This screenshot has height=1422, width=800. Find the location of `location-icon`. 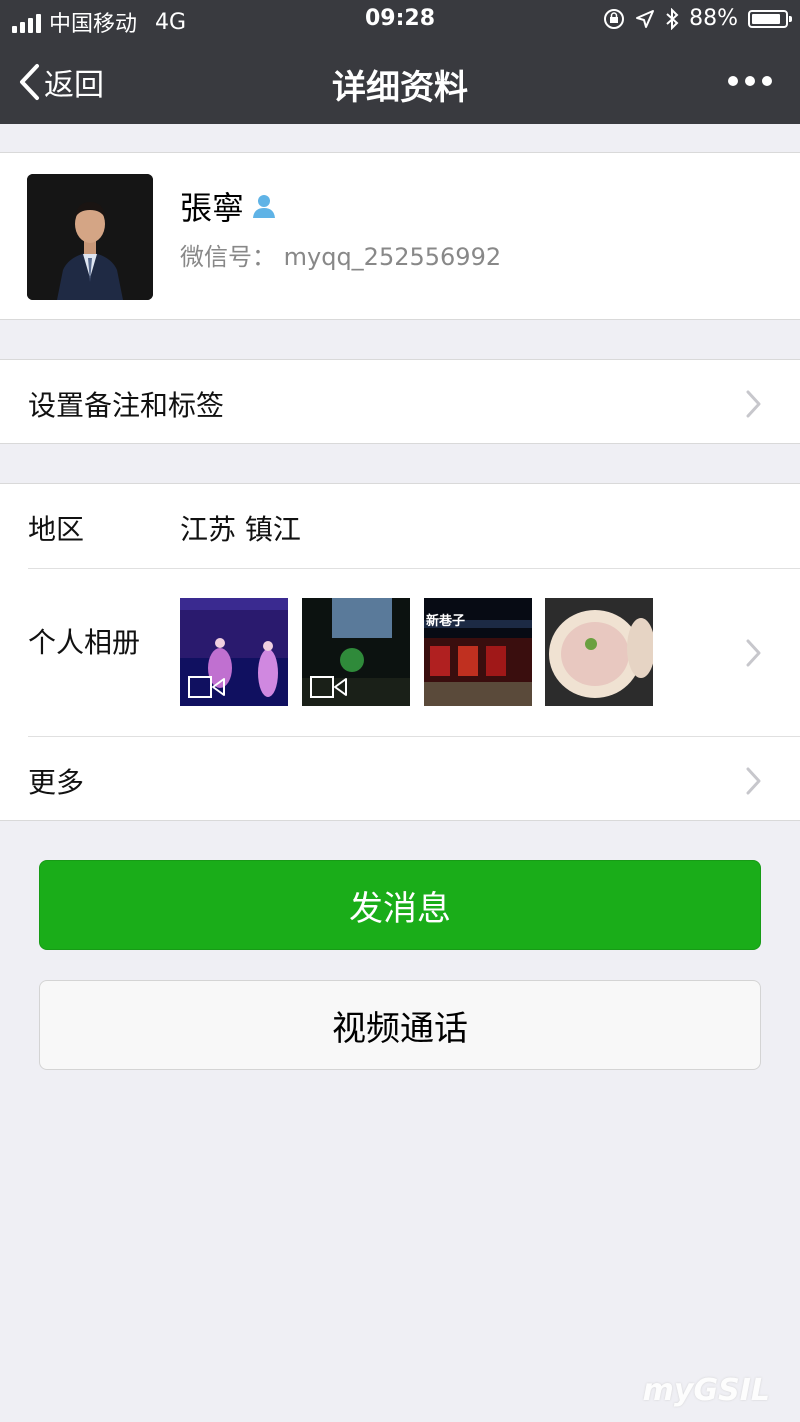

location-icon is located at coordinates (645, 18).